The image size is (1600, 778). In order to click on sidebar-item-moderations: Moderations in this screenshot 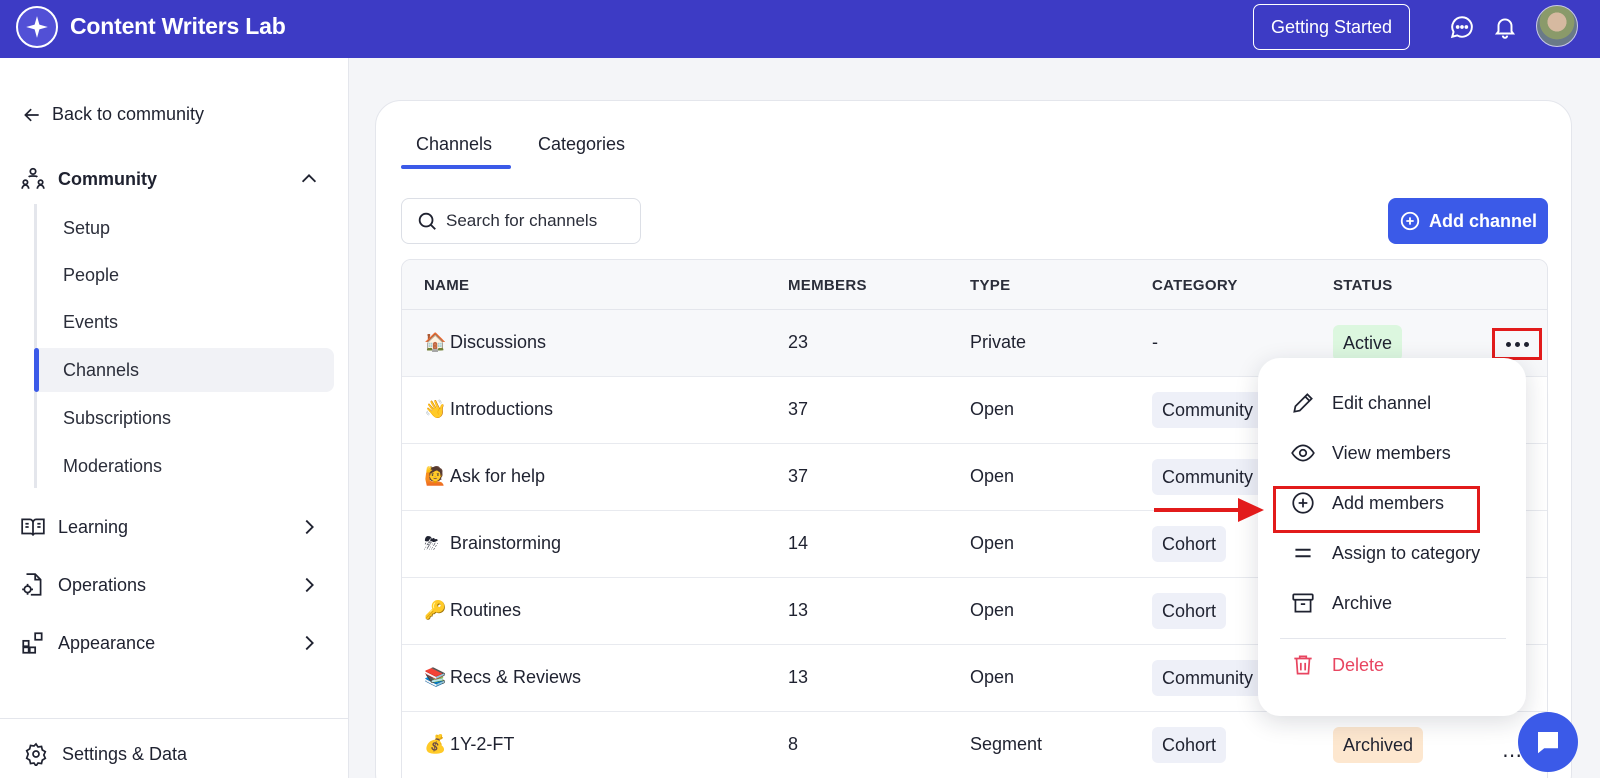, I will do `click(184, 466)`.